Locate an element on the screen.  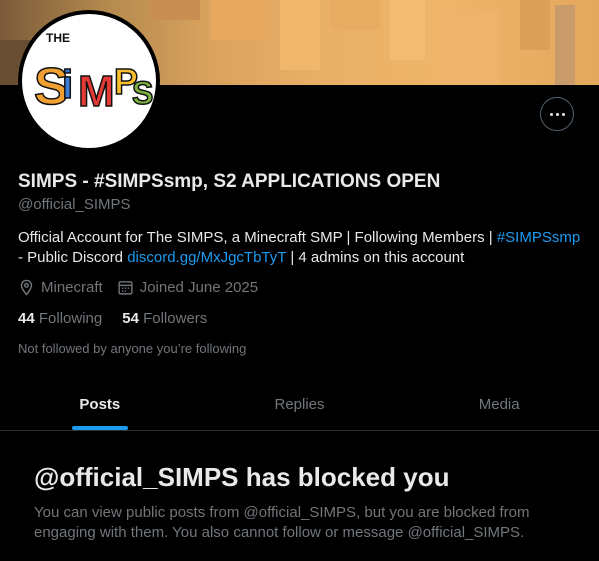
more-options-icon is located at coordinates (557, 114).